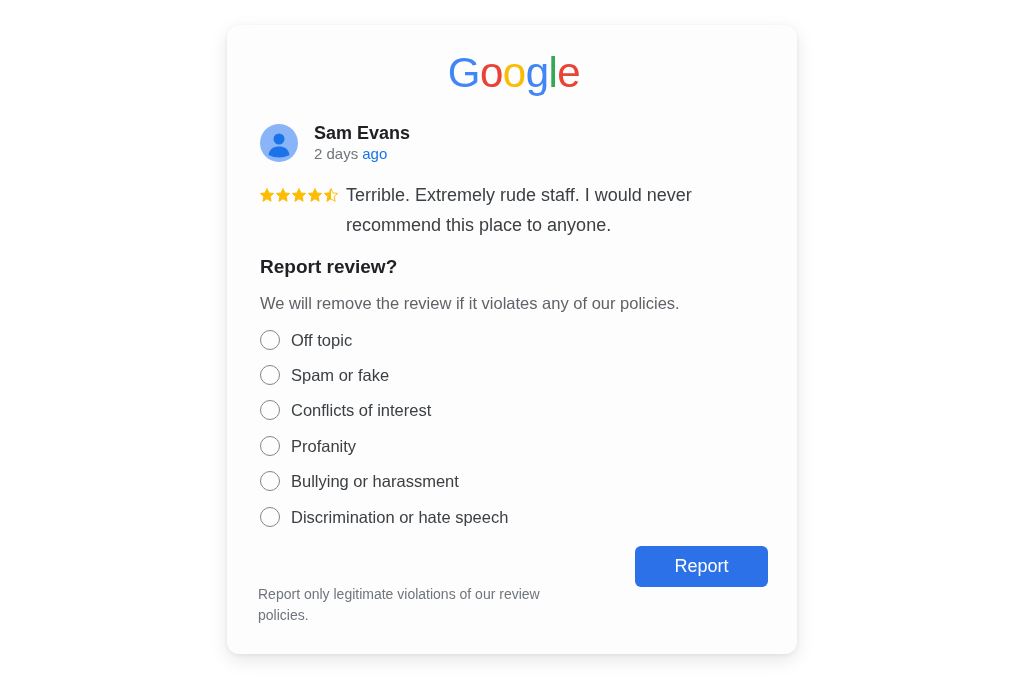 This screenshot has height=683, width=1024. I want to click on option-label: Profanity, so click(324, 445).